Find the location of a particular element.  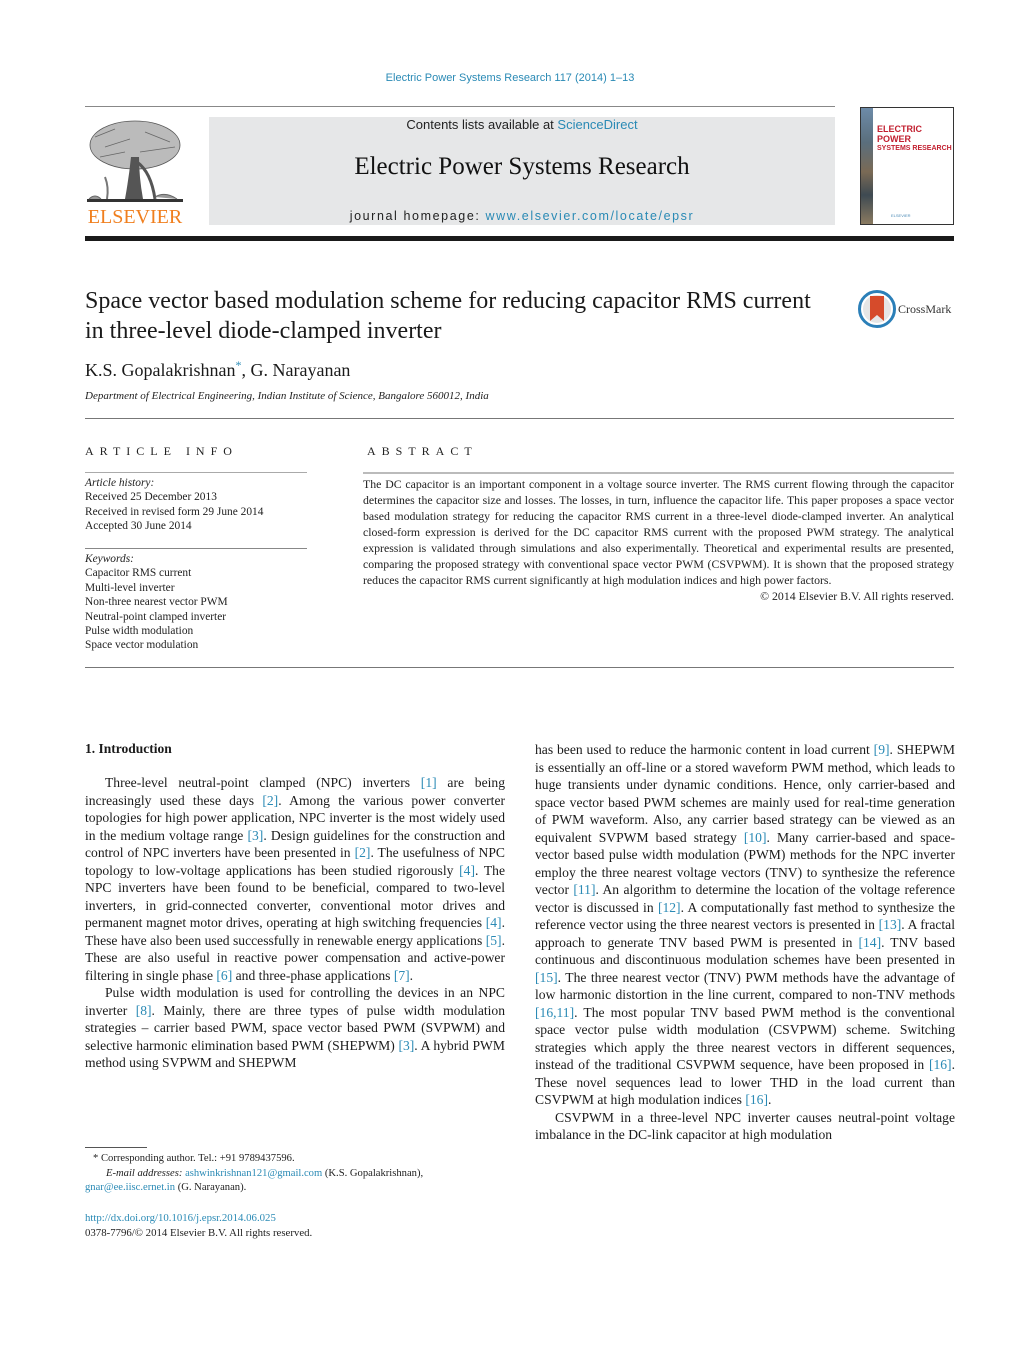

email-owner: (K.S. Gopalakrishnan), is located at coordinates (373, 1173).